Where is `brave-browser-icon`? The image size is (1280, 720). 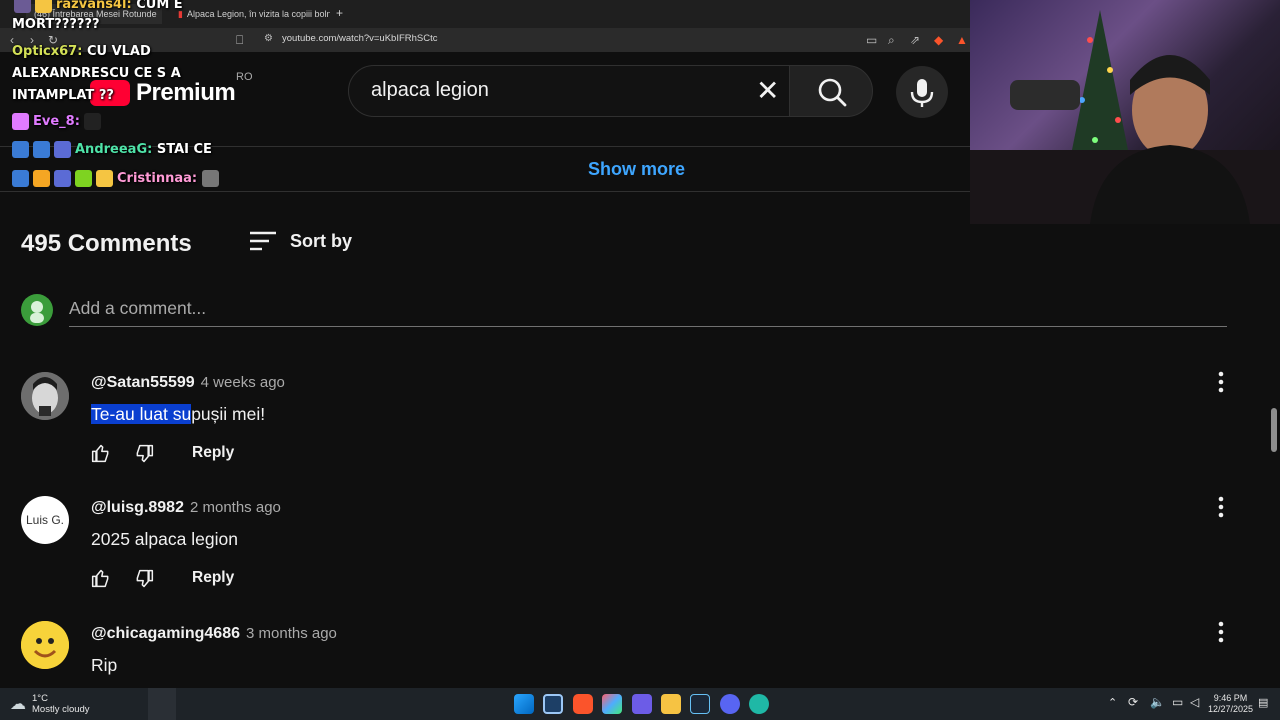
brave-browser-icon is located at coordinates (583, 704).